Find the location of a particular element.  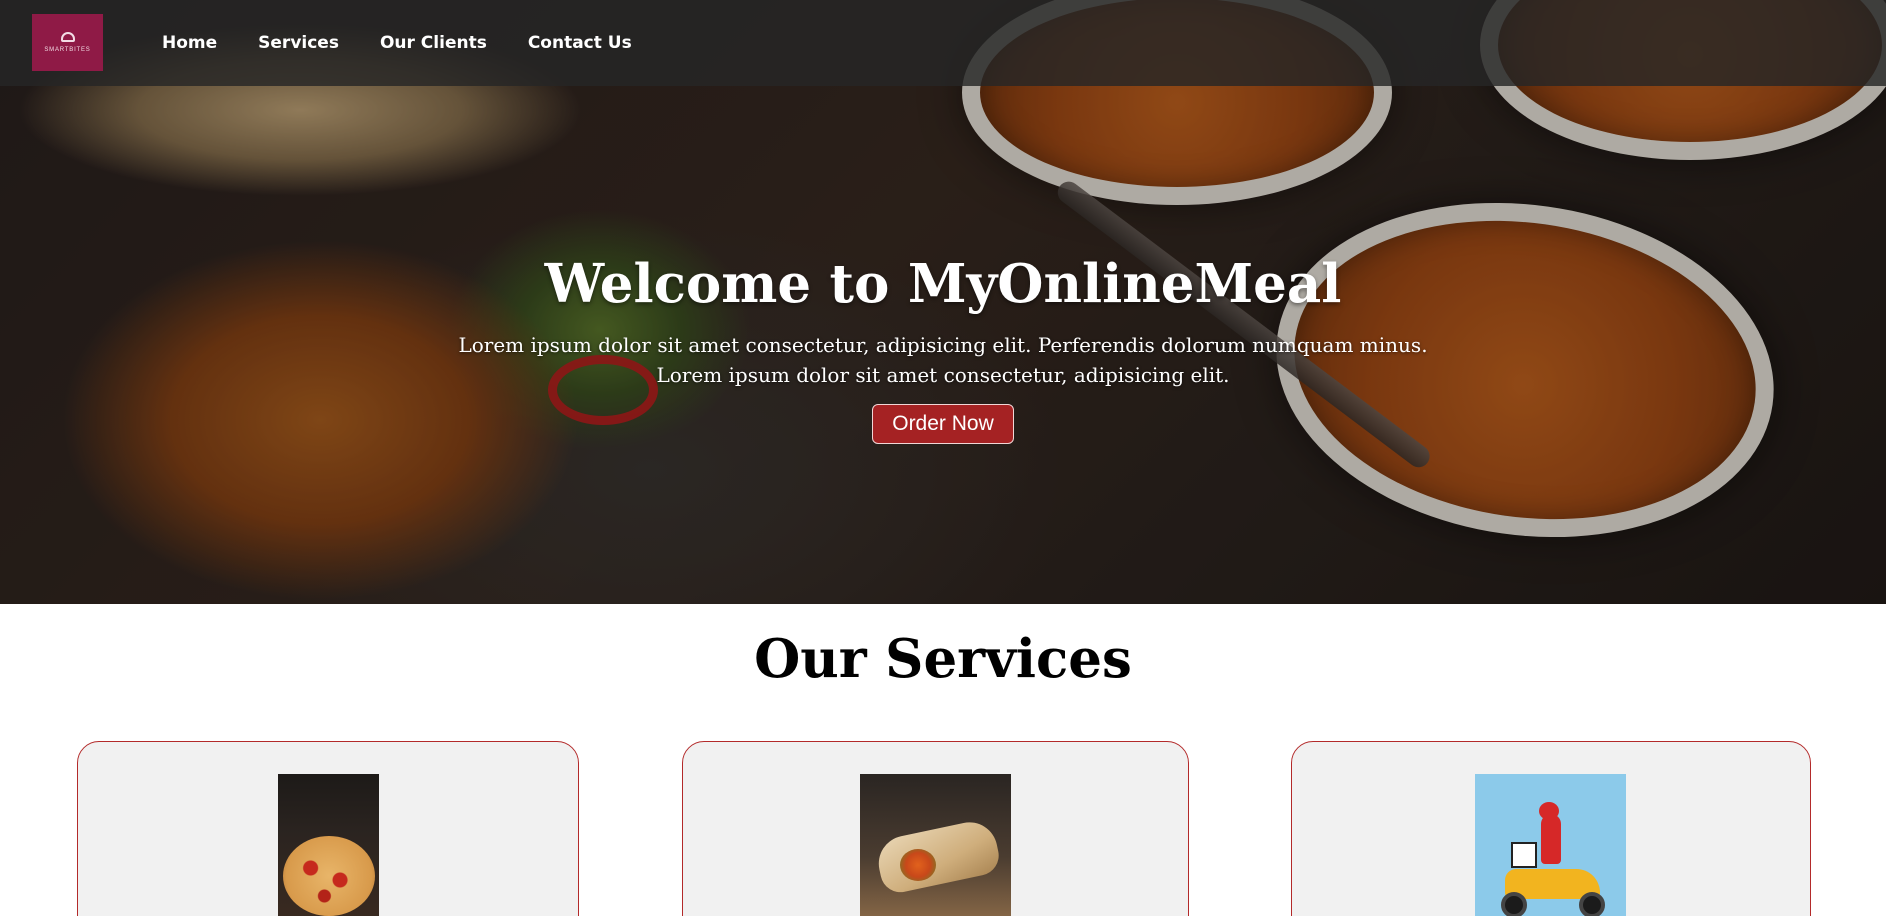

wrap-icon is located at coordinates (938, 856).